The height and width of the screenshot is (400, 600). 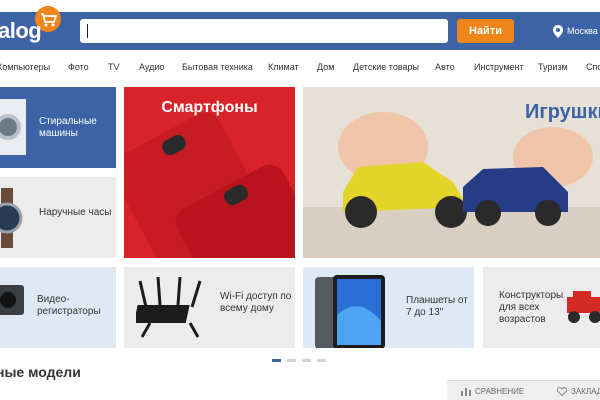 I want to click on tile-dashcams: Видео-регистраторы, so click(x=58, y=307).